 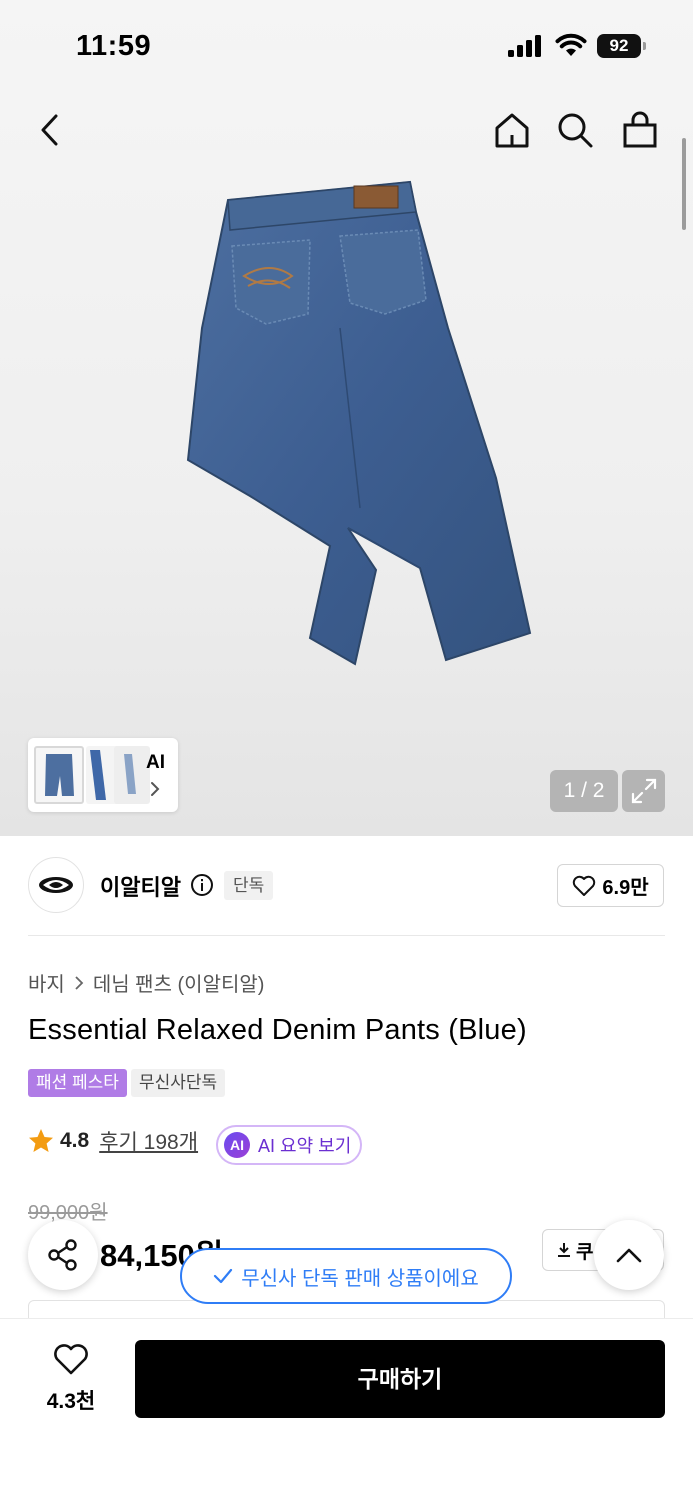 I want to click on back-button, so click(x=50, y=130).